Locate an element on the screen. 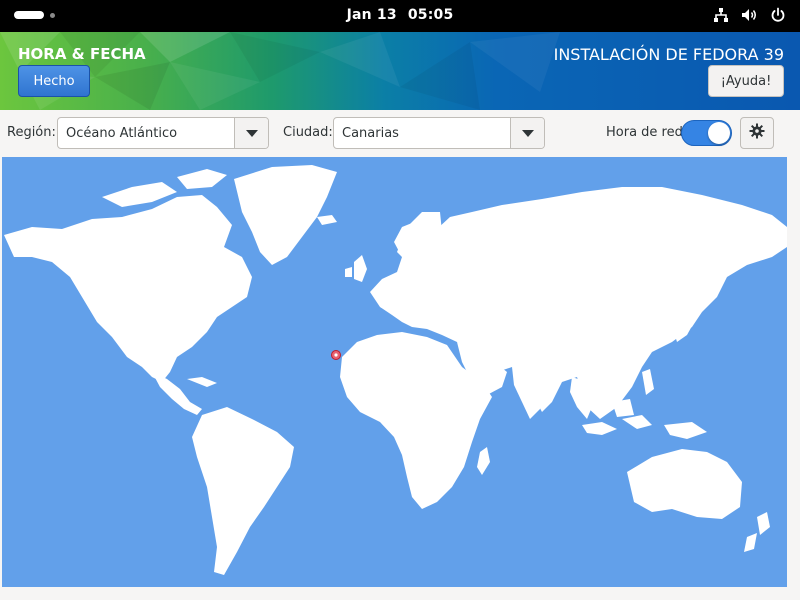  new-zealand-south is located at coordinates (750, 542).